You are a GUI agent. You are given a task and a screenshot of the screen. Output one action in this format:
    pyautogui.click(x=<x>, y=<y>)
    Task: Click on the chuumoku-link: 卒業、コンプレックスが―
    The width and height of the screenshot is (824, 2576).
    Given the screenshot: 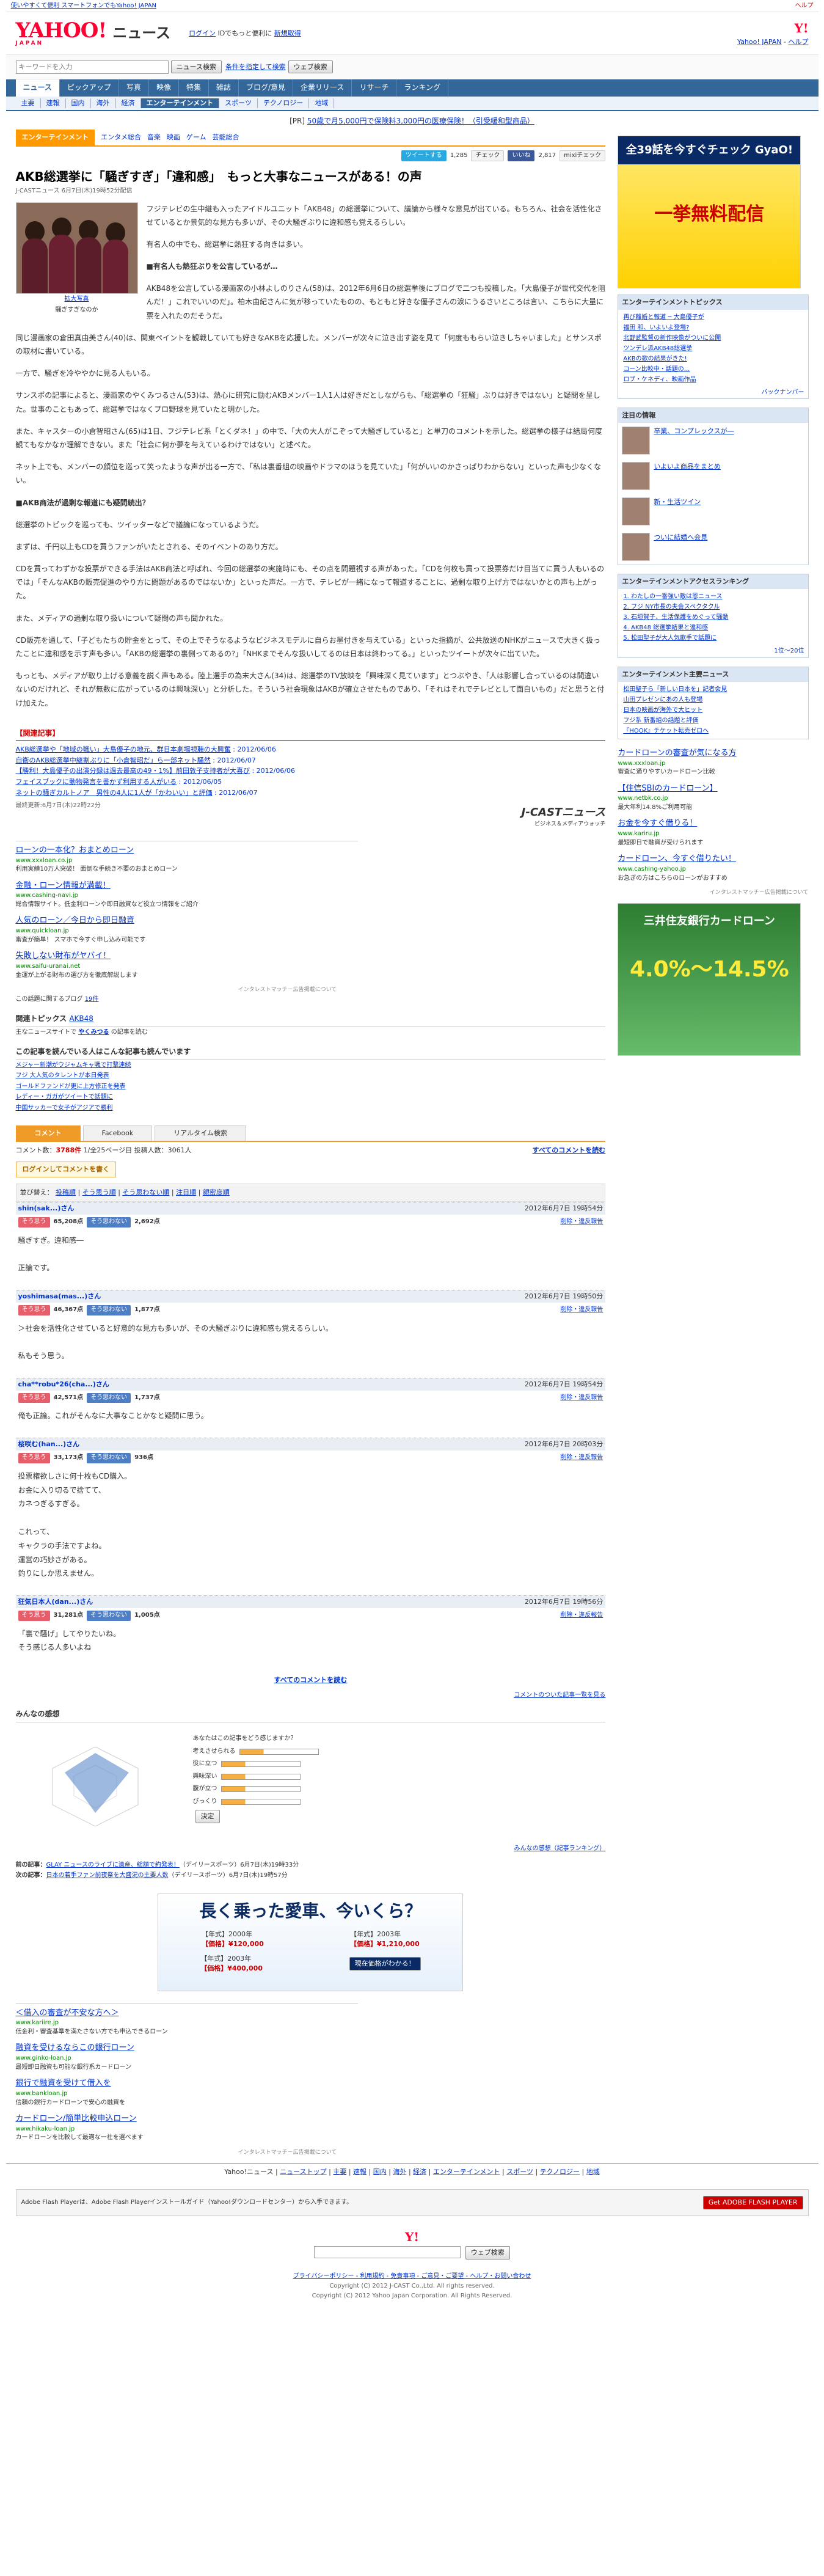 What is the action you would take?
    pyautogui.click(x=694, y=440)
    